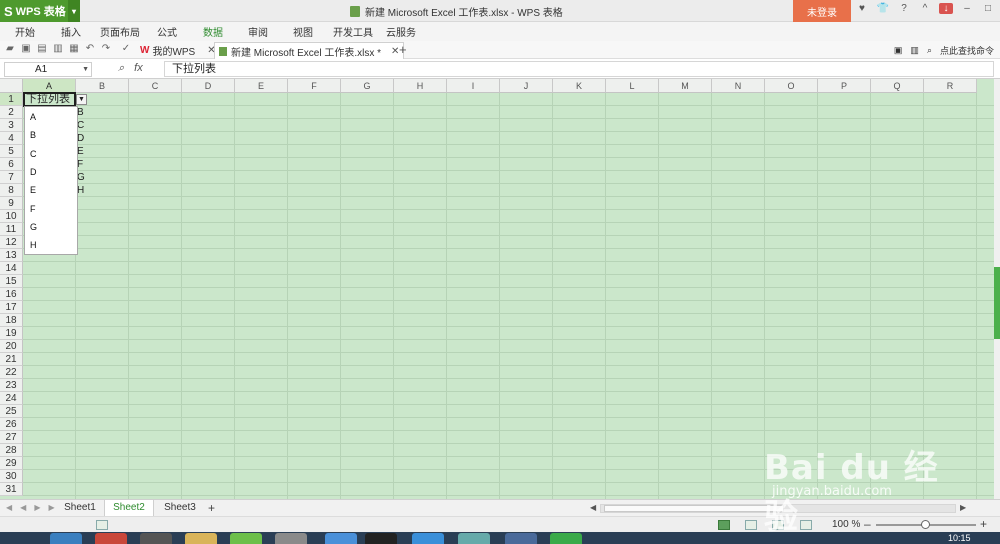 This screenshot has height=544, width=1000. I want to click on row-header-16: 16, so click(11, 294).